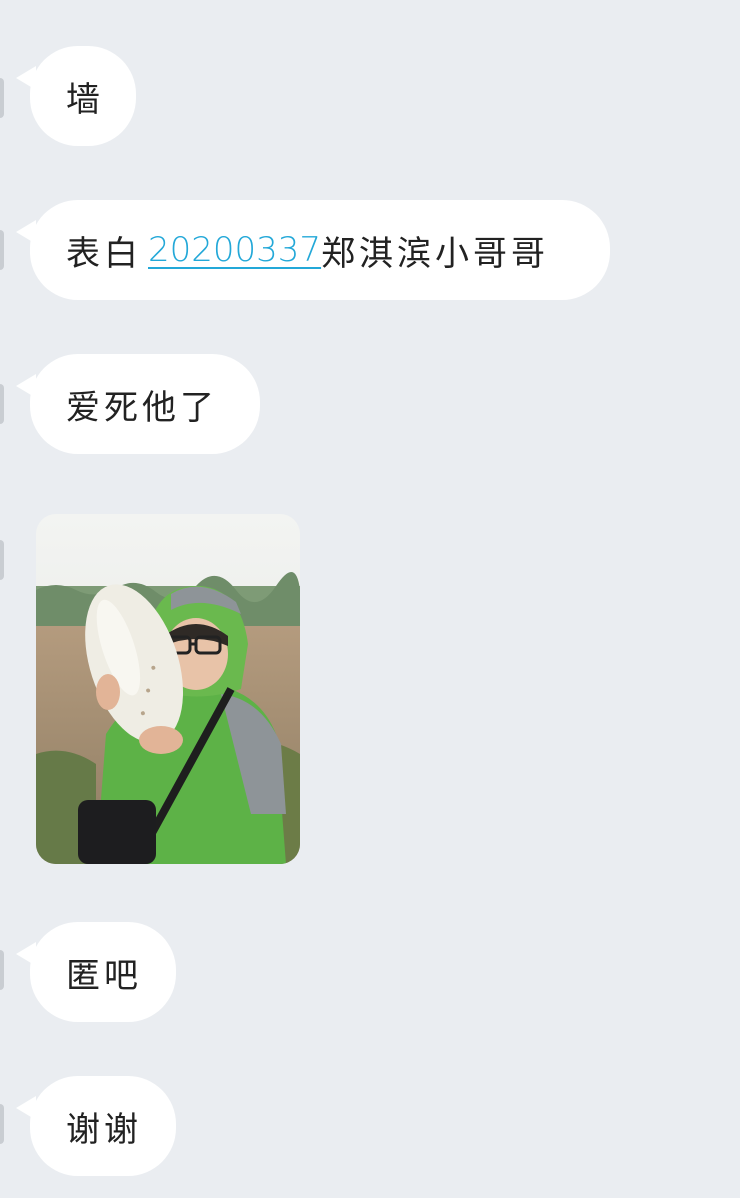 The height and width of the screenshot is (1198, 740). I want to click on message-bubble: 爱死他了, so click(145, 404).